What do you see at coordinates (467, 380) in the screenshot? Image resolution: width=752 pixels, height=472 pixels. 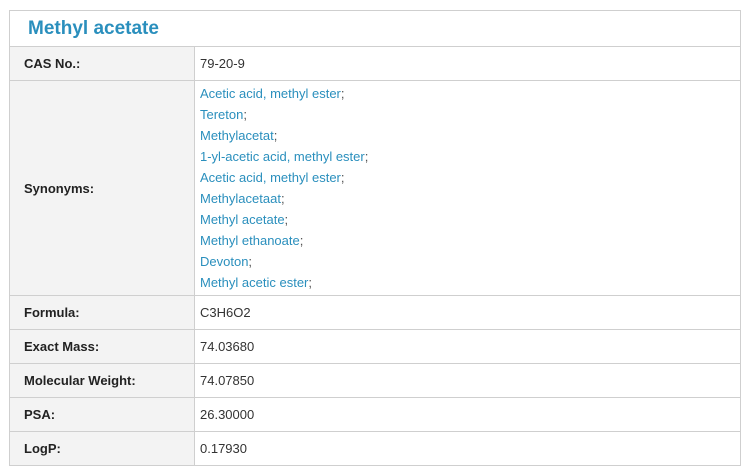 I see `molecular-weight-value: 74.07850` at bounding box center [467, 380].